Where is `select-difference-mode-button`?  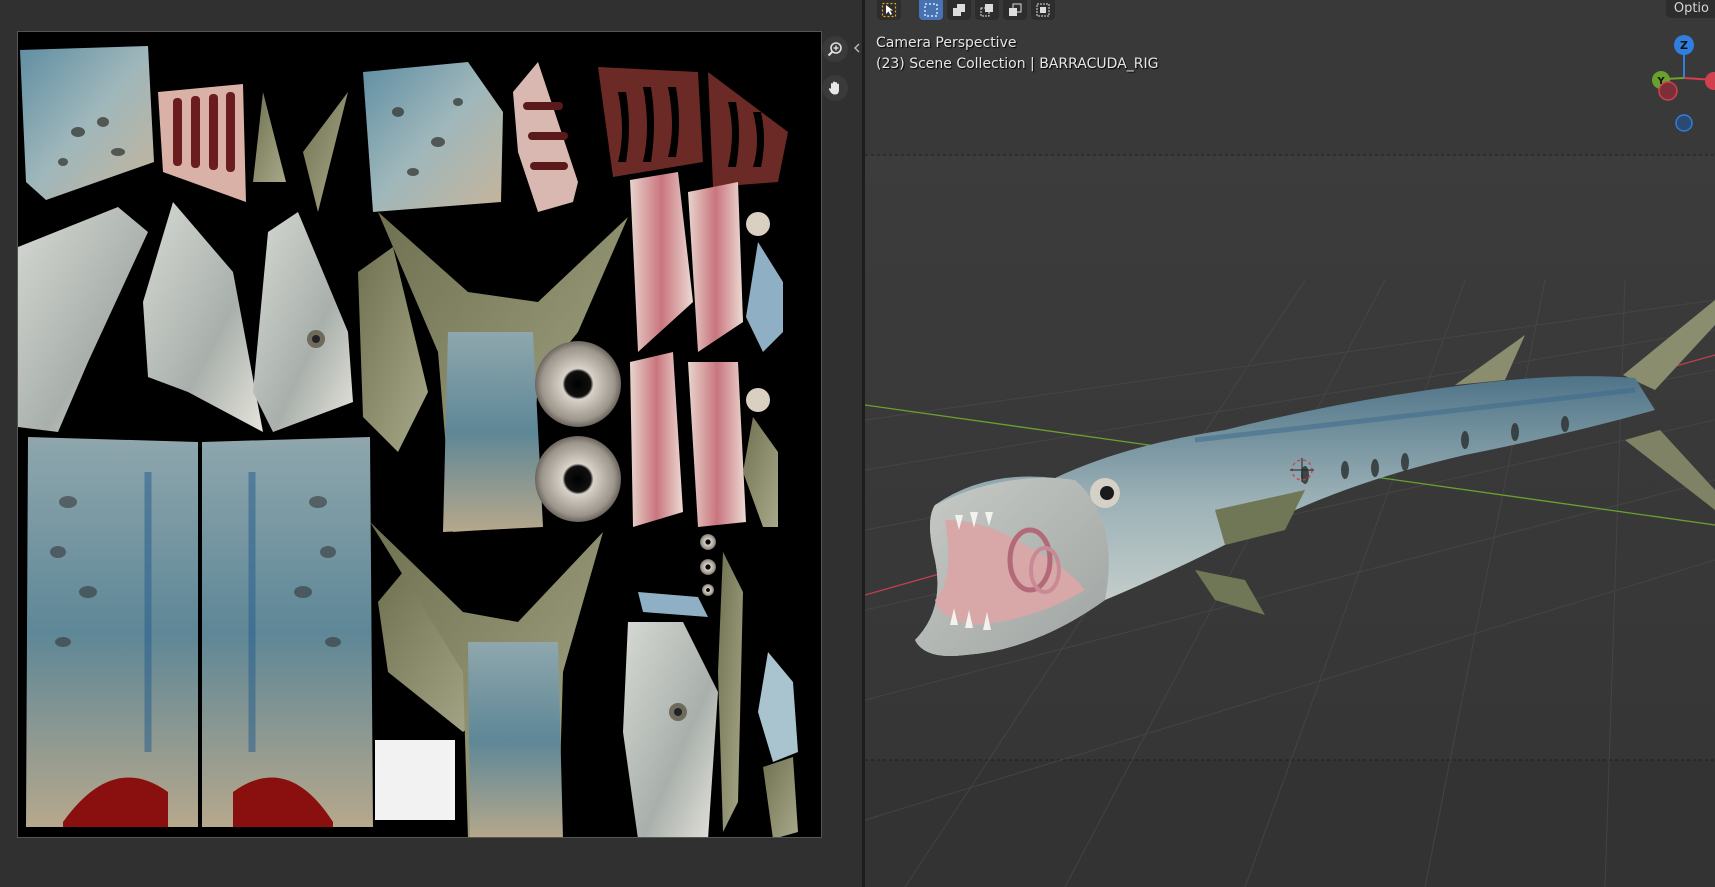
select-difference-mode-button is located at coordinates (1015, 10).